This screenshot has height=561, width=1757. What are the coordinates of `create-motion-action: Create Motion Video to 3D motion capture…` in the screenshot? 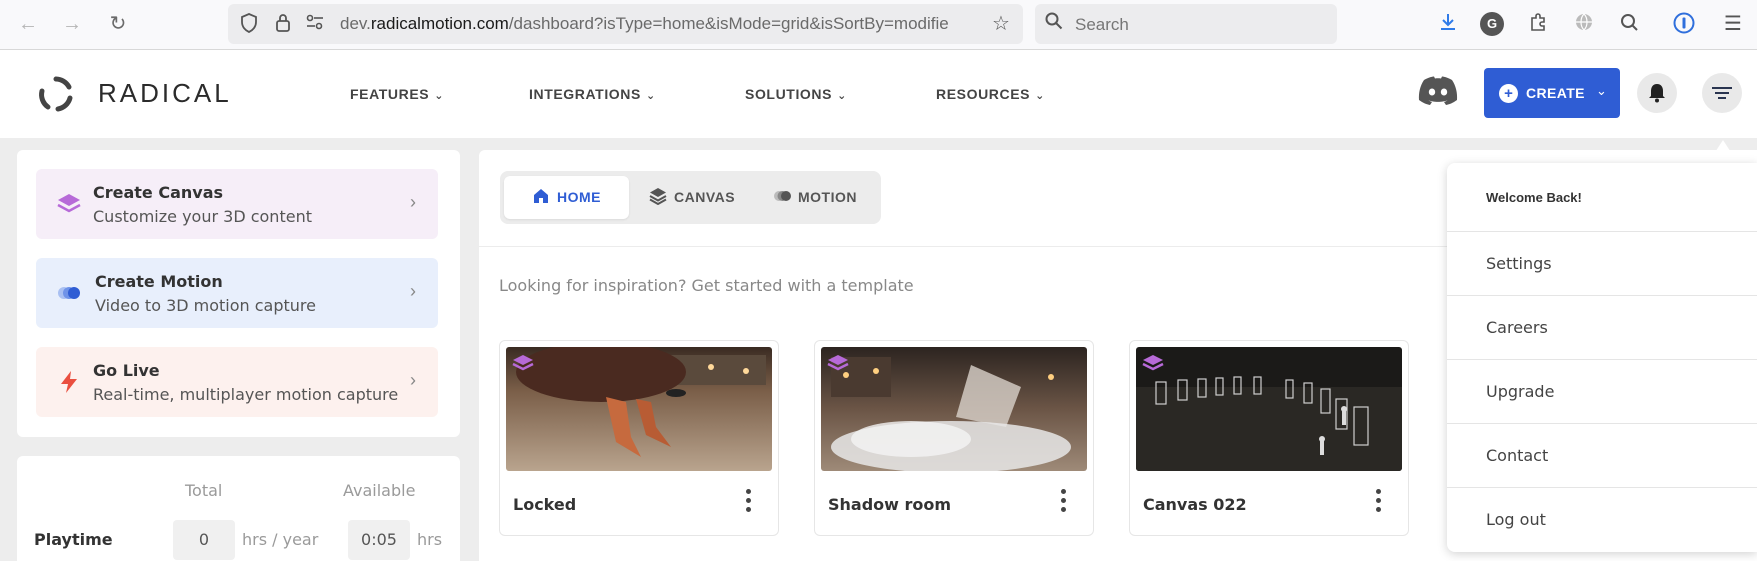 It's located at (237, 293).